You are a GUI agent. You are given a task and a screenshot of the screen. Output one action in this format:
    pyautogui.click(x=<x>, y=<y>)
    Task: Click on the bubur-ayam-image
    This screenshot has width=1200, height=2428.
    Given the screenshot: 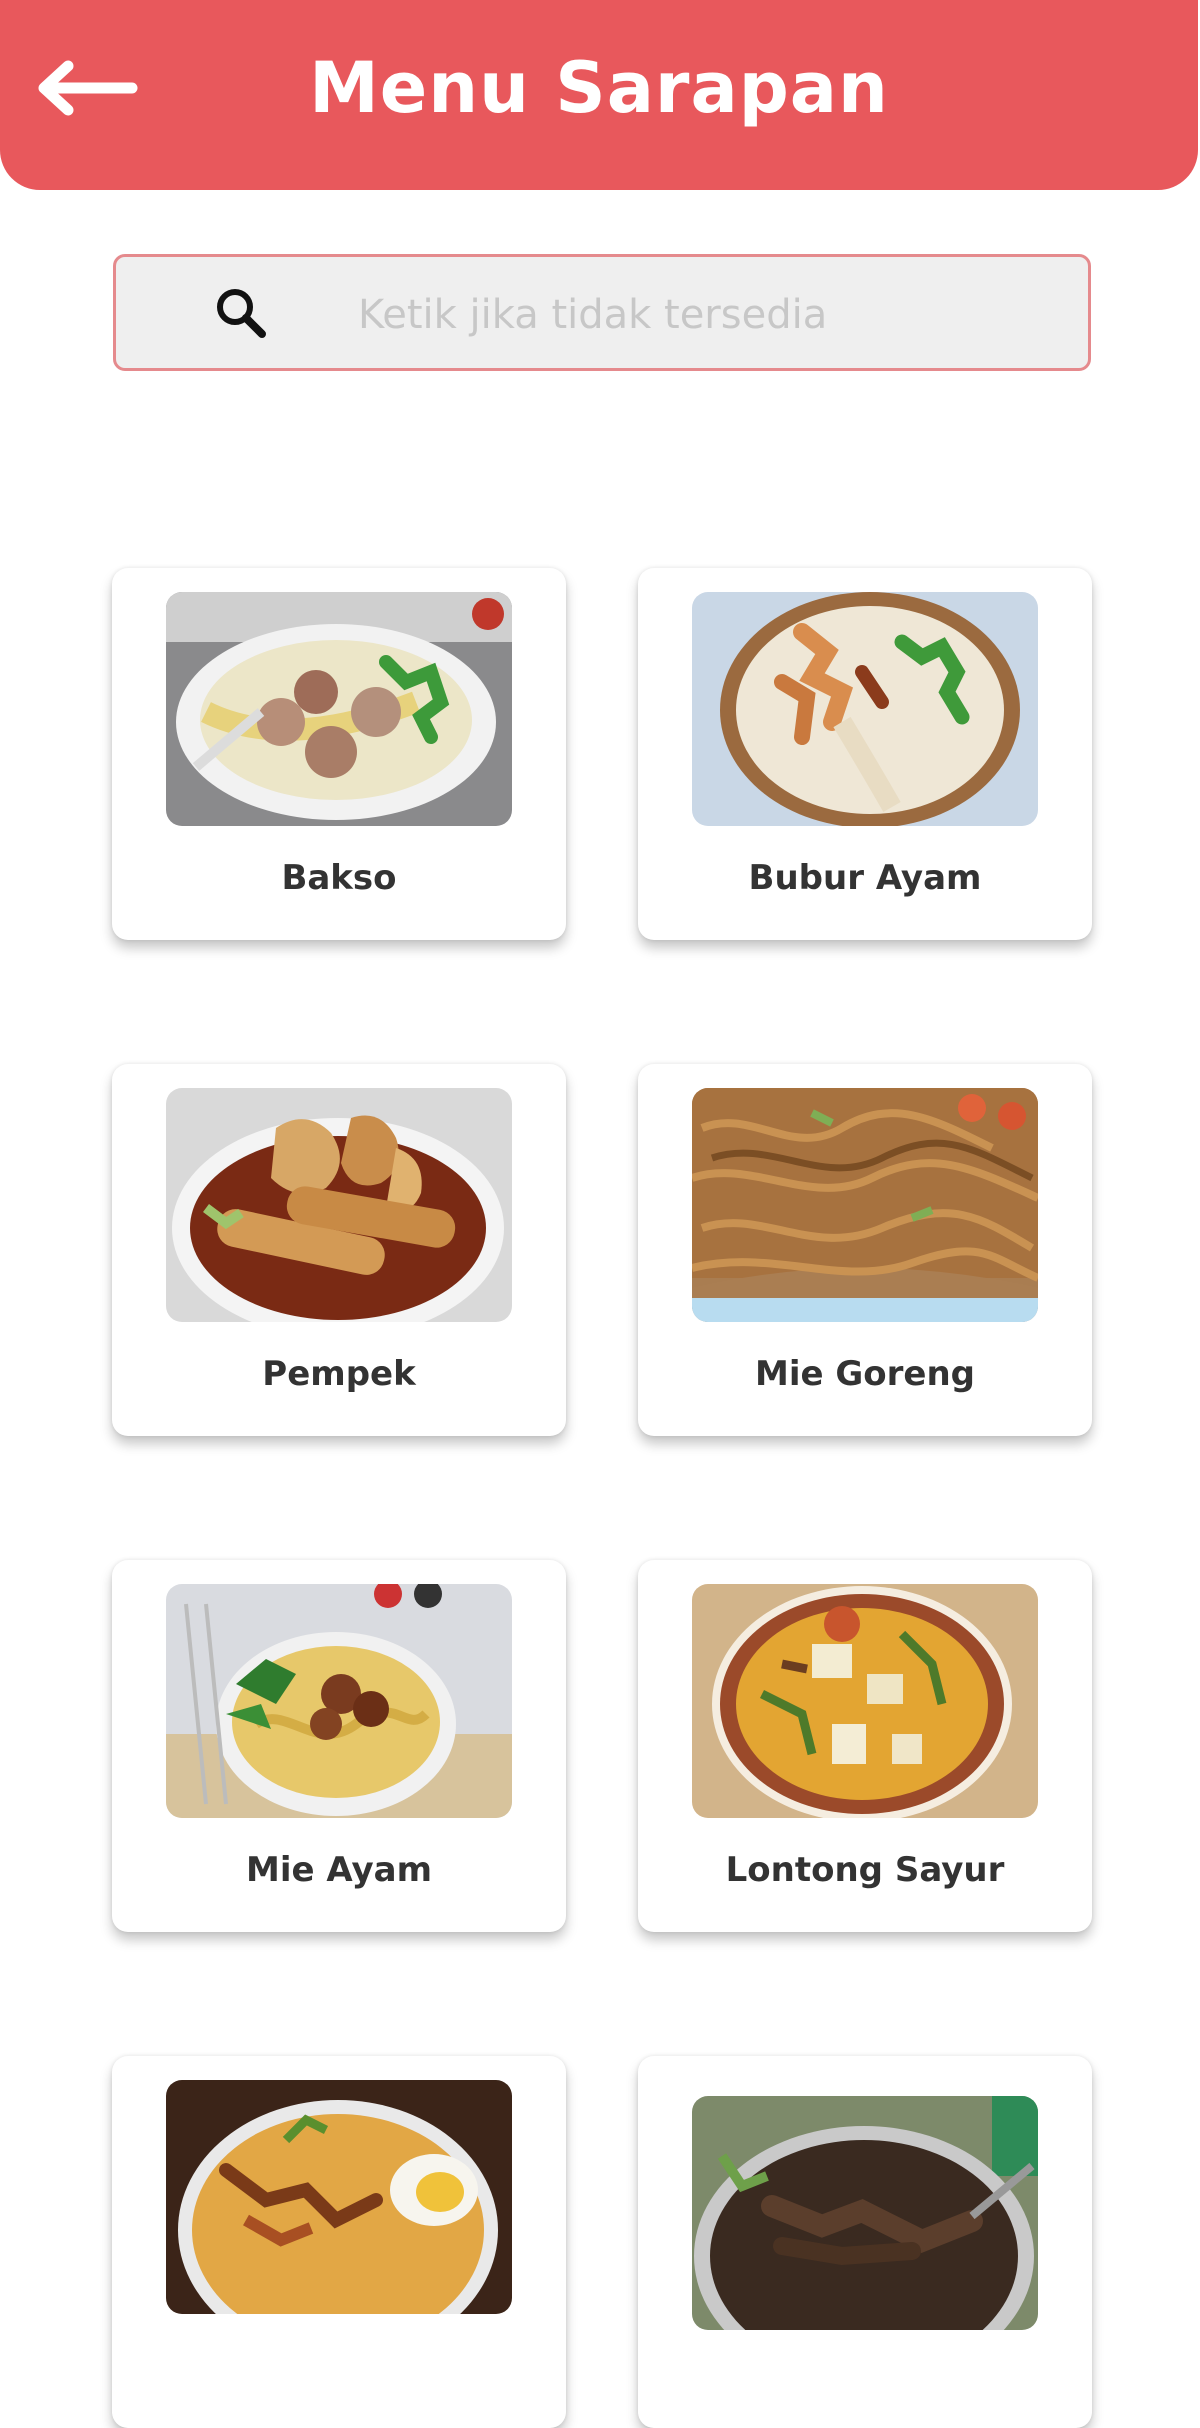 What is the action you would take?
    pyautogui.click(x=865, y=709)
    